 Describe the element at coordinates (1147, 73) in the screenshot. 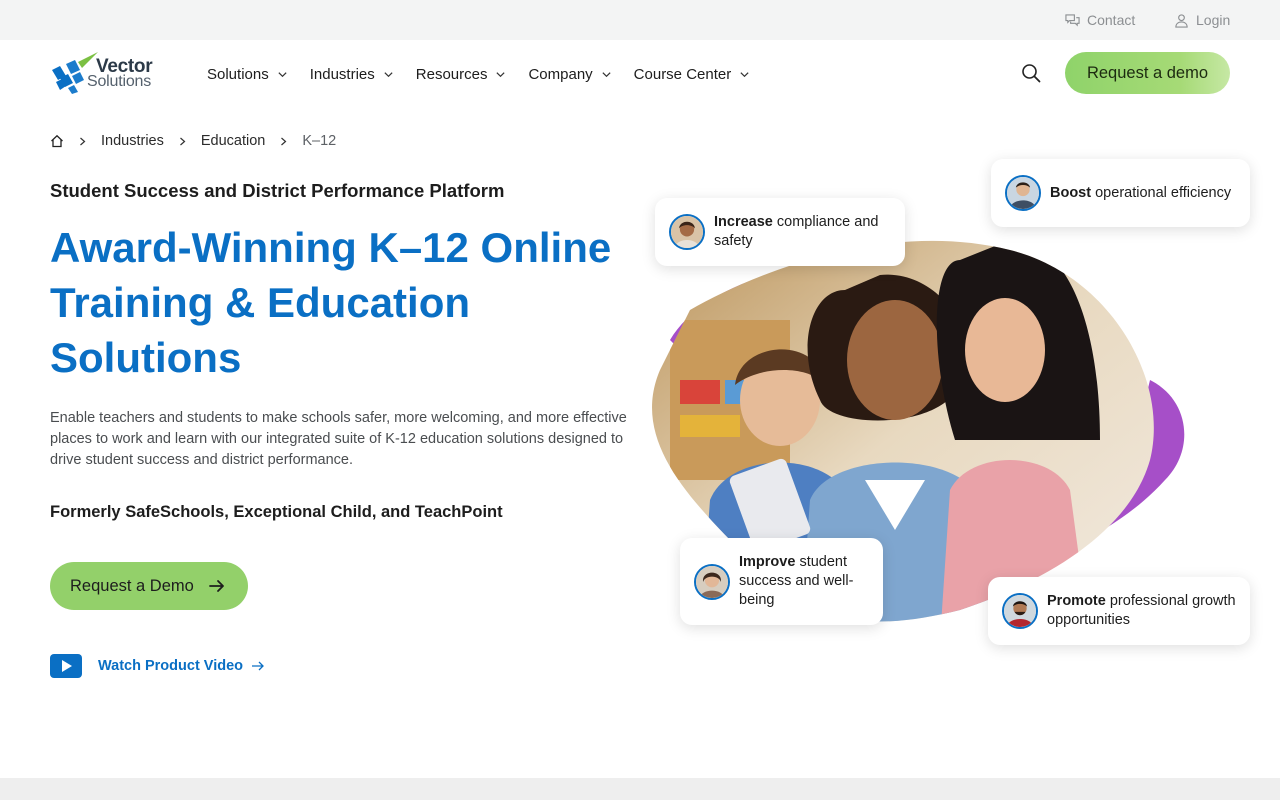

I see `request-demo-header-button: Request a demo` at that location.